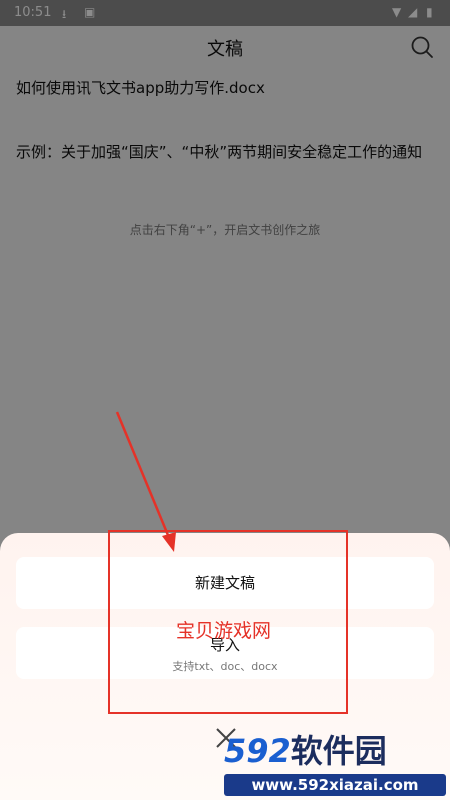 This screenshot has width=450, height=800. What do you see at coordinates (224, 631) in the screenshot?
I see `watermark-text: 宝贝游戏网` at bounding box center [224, 631].